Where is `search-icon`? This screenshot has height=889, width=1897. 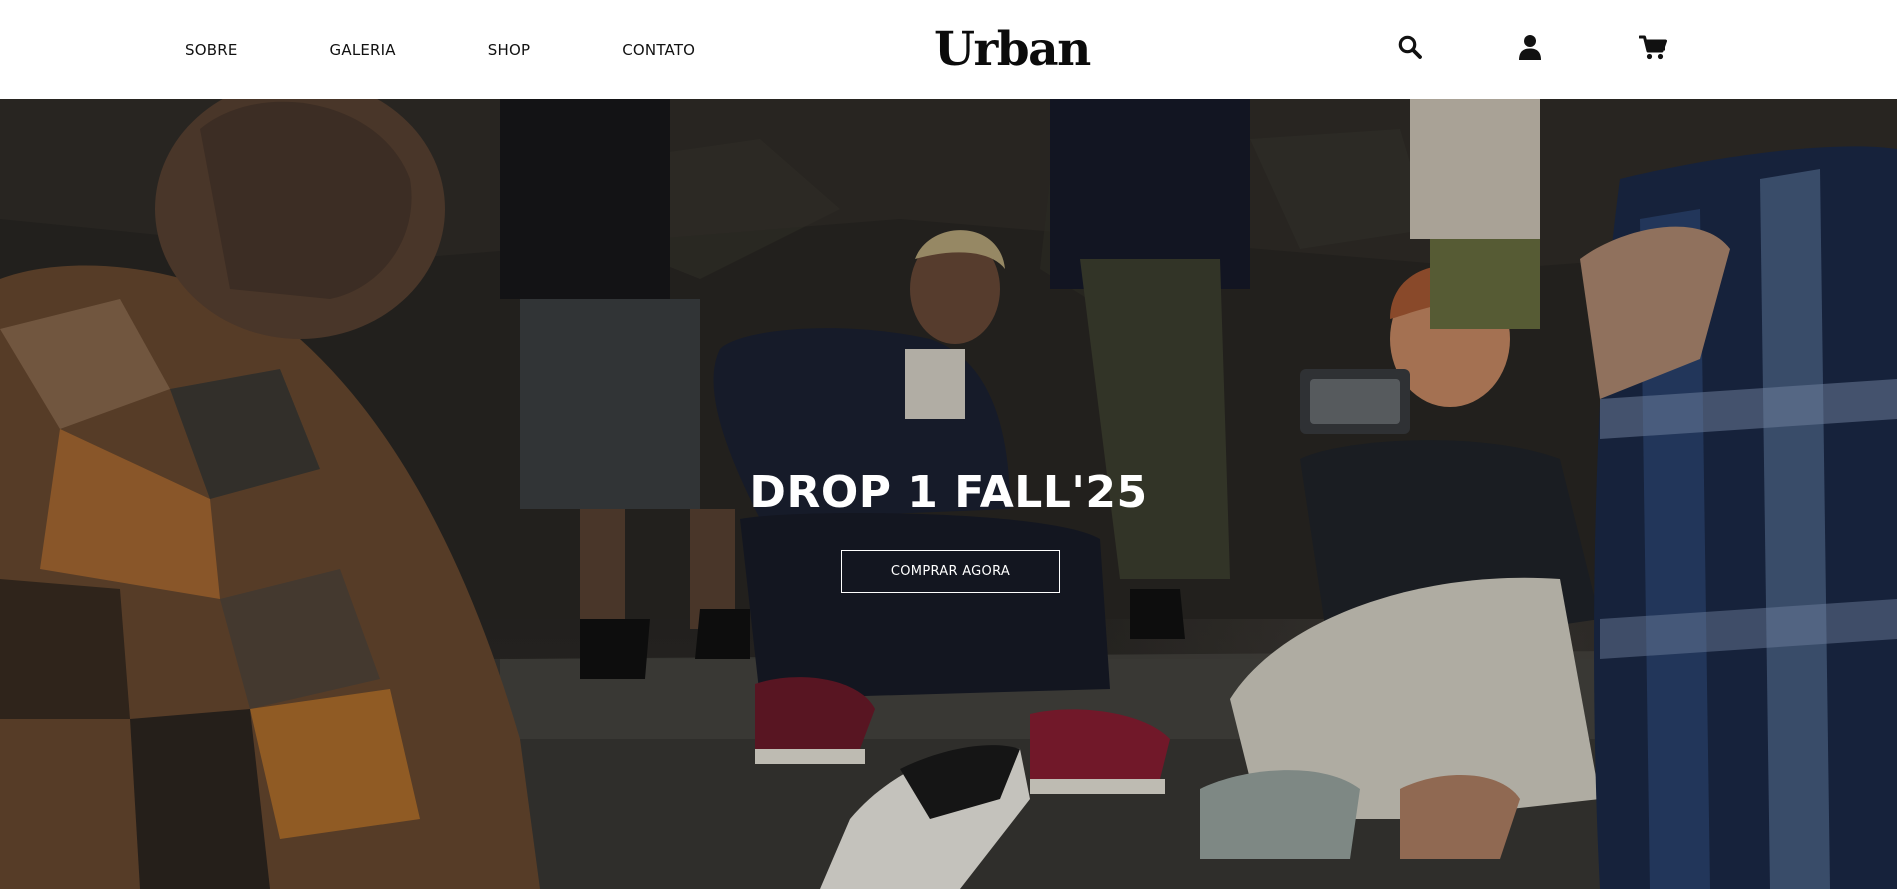 search-icon is located at coordinates (1410, 47).